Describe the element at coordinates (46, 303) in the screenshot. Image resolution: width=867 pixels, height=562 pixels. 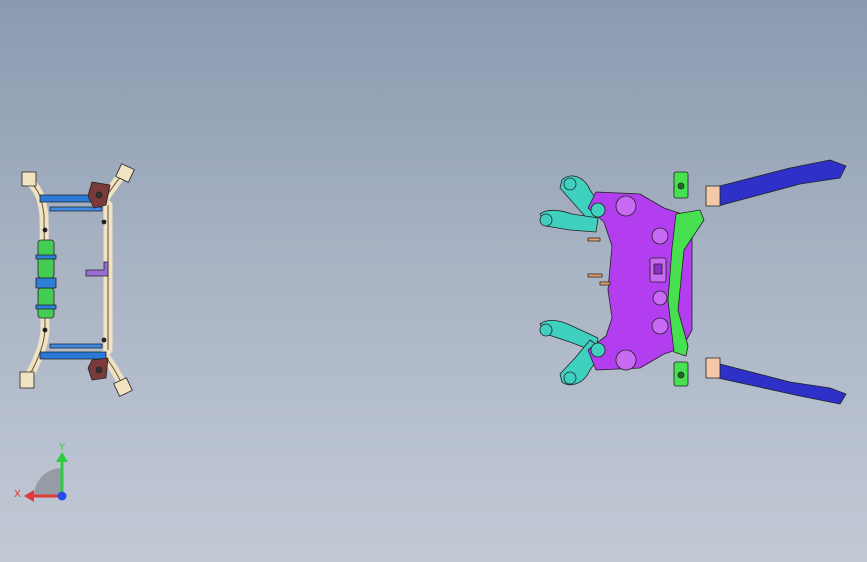
I see `left-bushing-lower` at that location.